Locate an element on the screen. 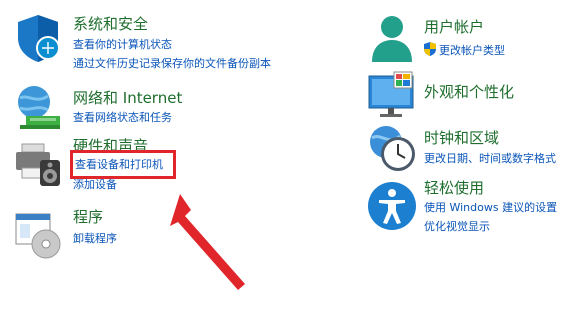  link-change-account-type-label: 更改帐户类型 is located at coordinates (472, 50).